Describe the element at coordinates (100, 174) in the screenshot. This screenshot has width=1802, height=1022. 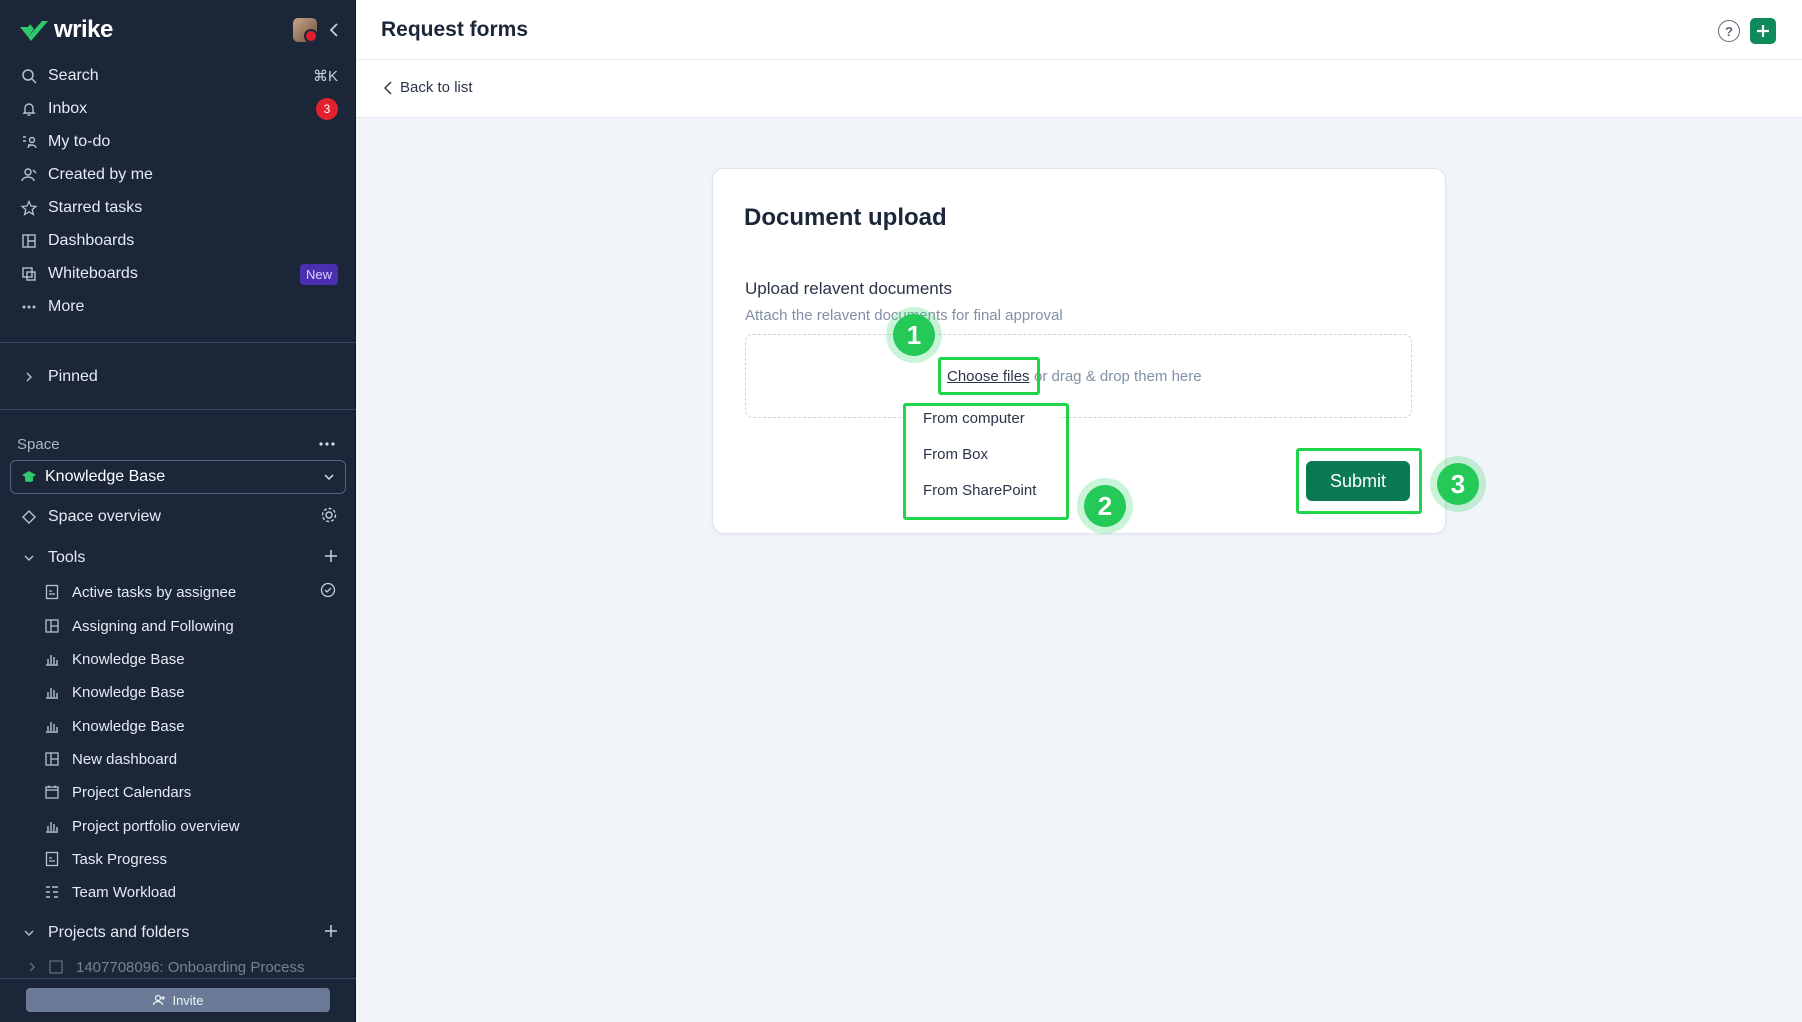
I see `nav-created-label: Created by me` at that location.